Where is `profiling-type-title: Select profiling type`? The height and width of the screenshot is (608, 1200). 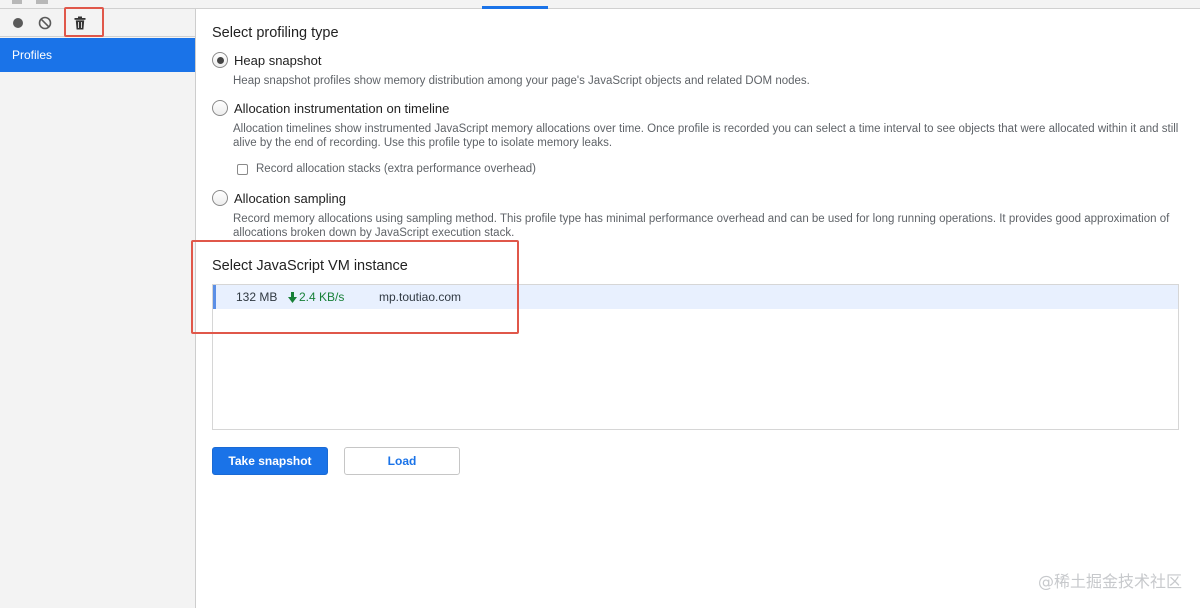
profiling-type-title: Select profiling type is located at coordinates (275, 33).